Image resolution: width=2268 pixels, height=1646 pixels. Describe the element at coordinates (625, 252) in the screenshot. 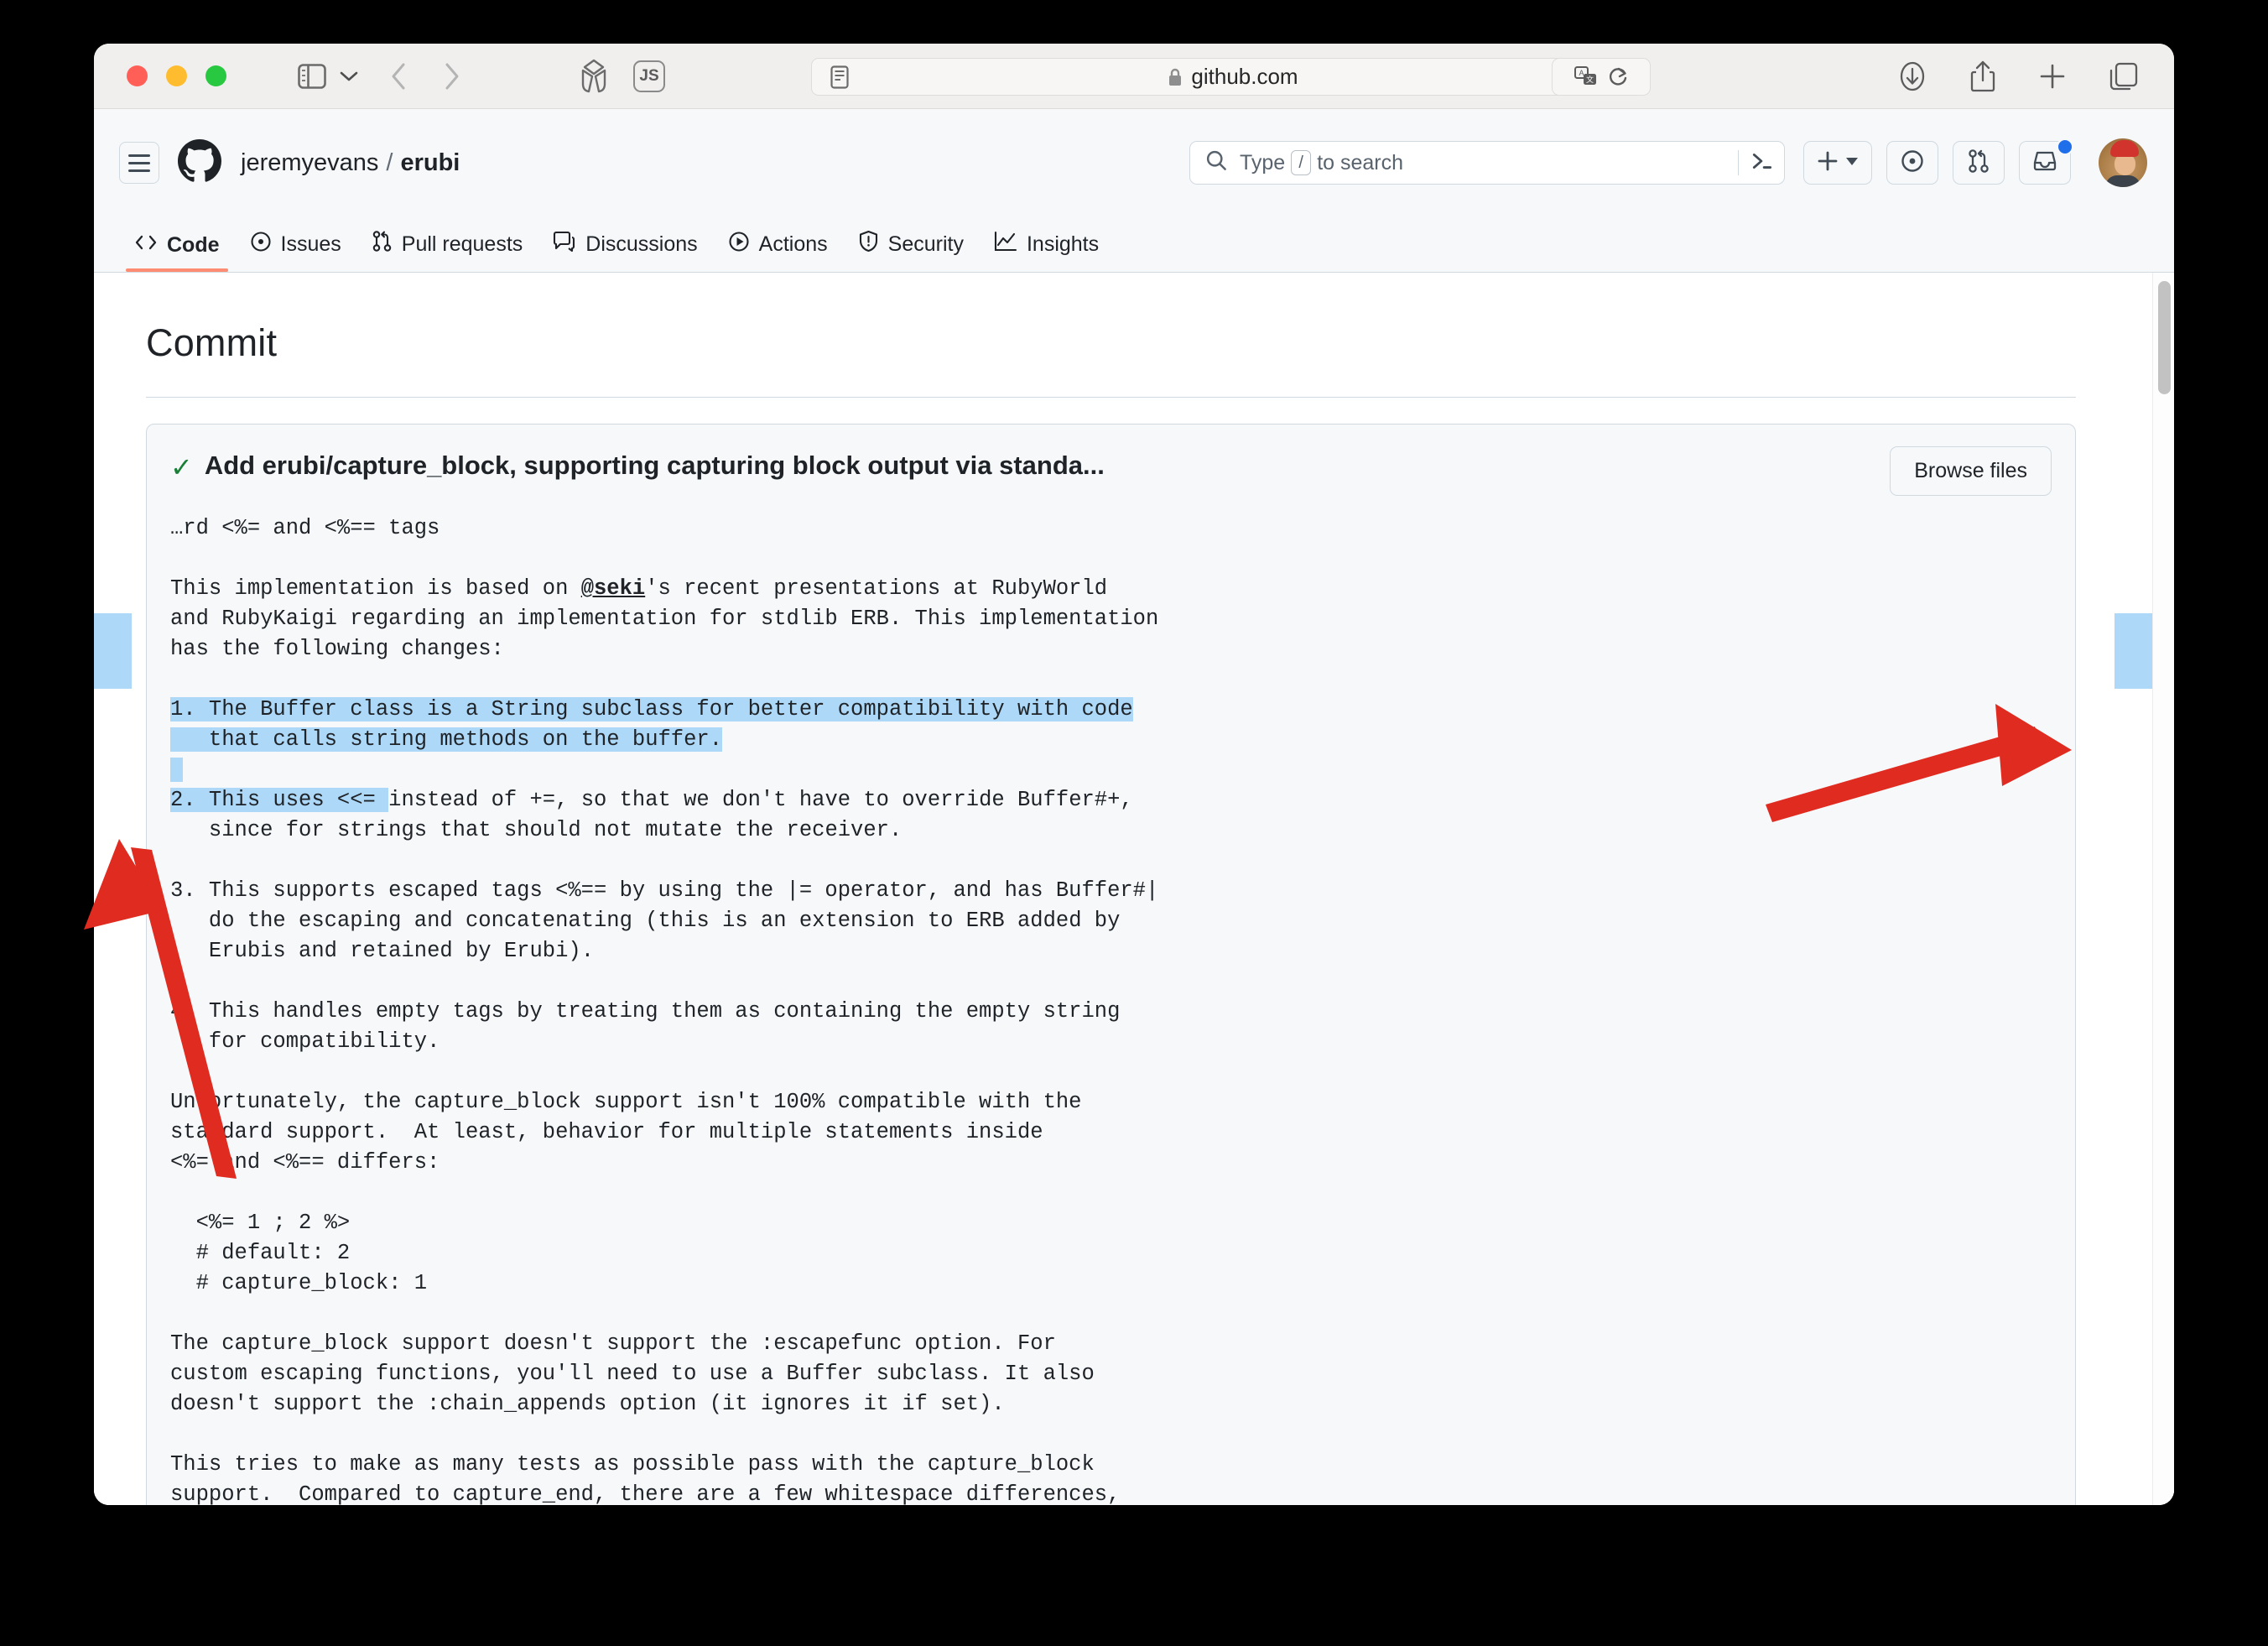

I see `tab-discussions: Discussions` at that location.